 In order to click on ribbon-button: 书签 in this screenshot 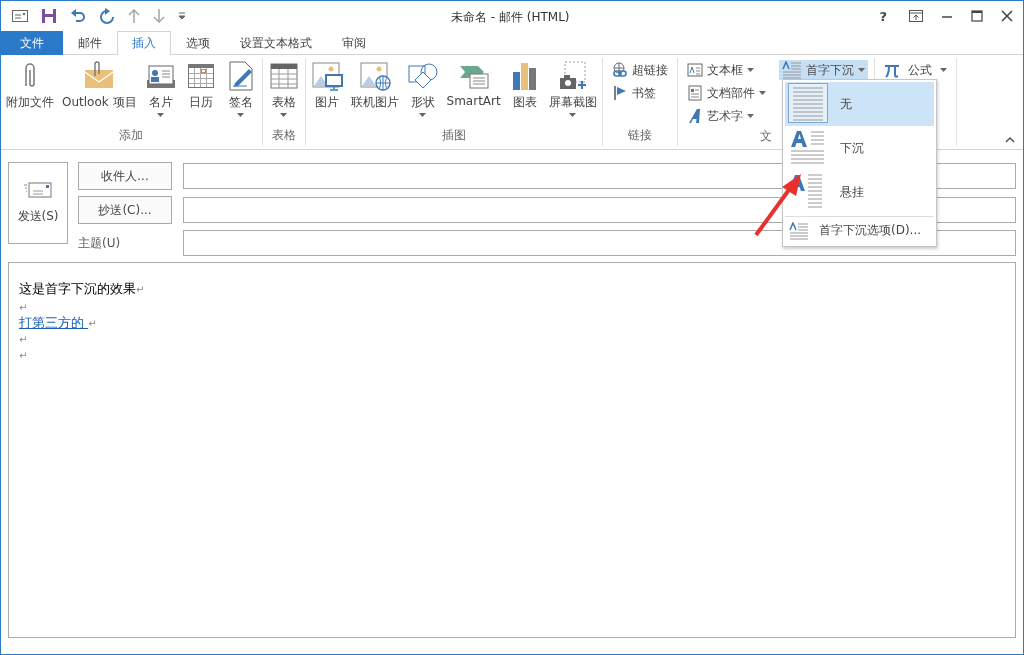, I will do `click(639, 93)`.